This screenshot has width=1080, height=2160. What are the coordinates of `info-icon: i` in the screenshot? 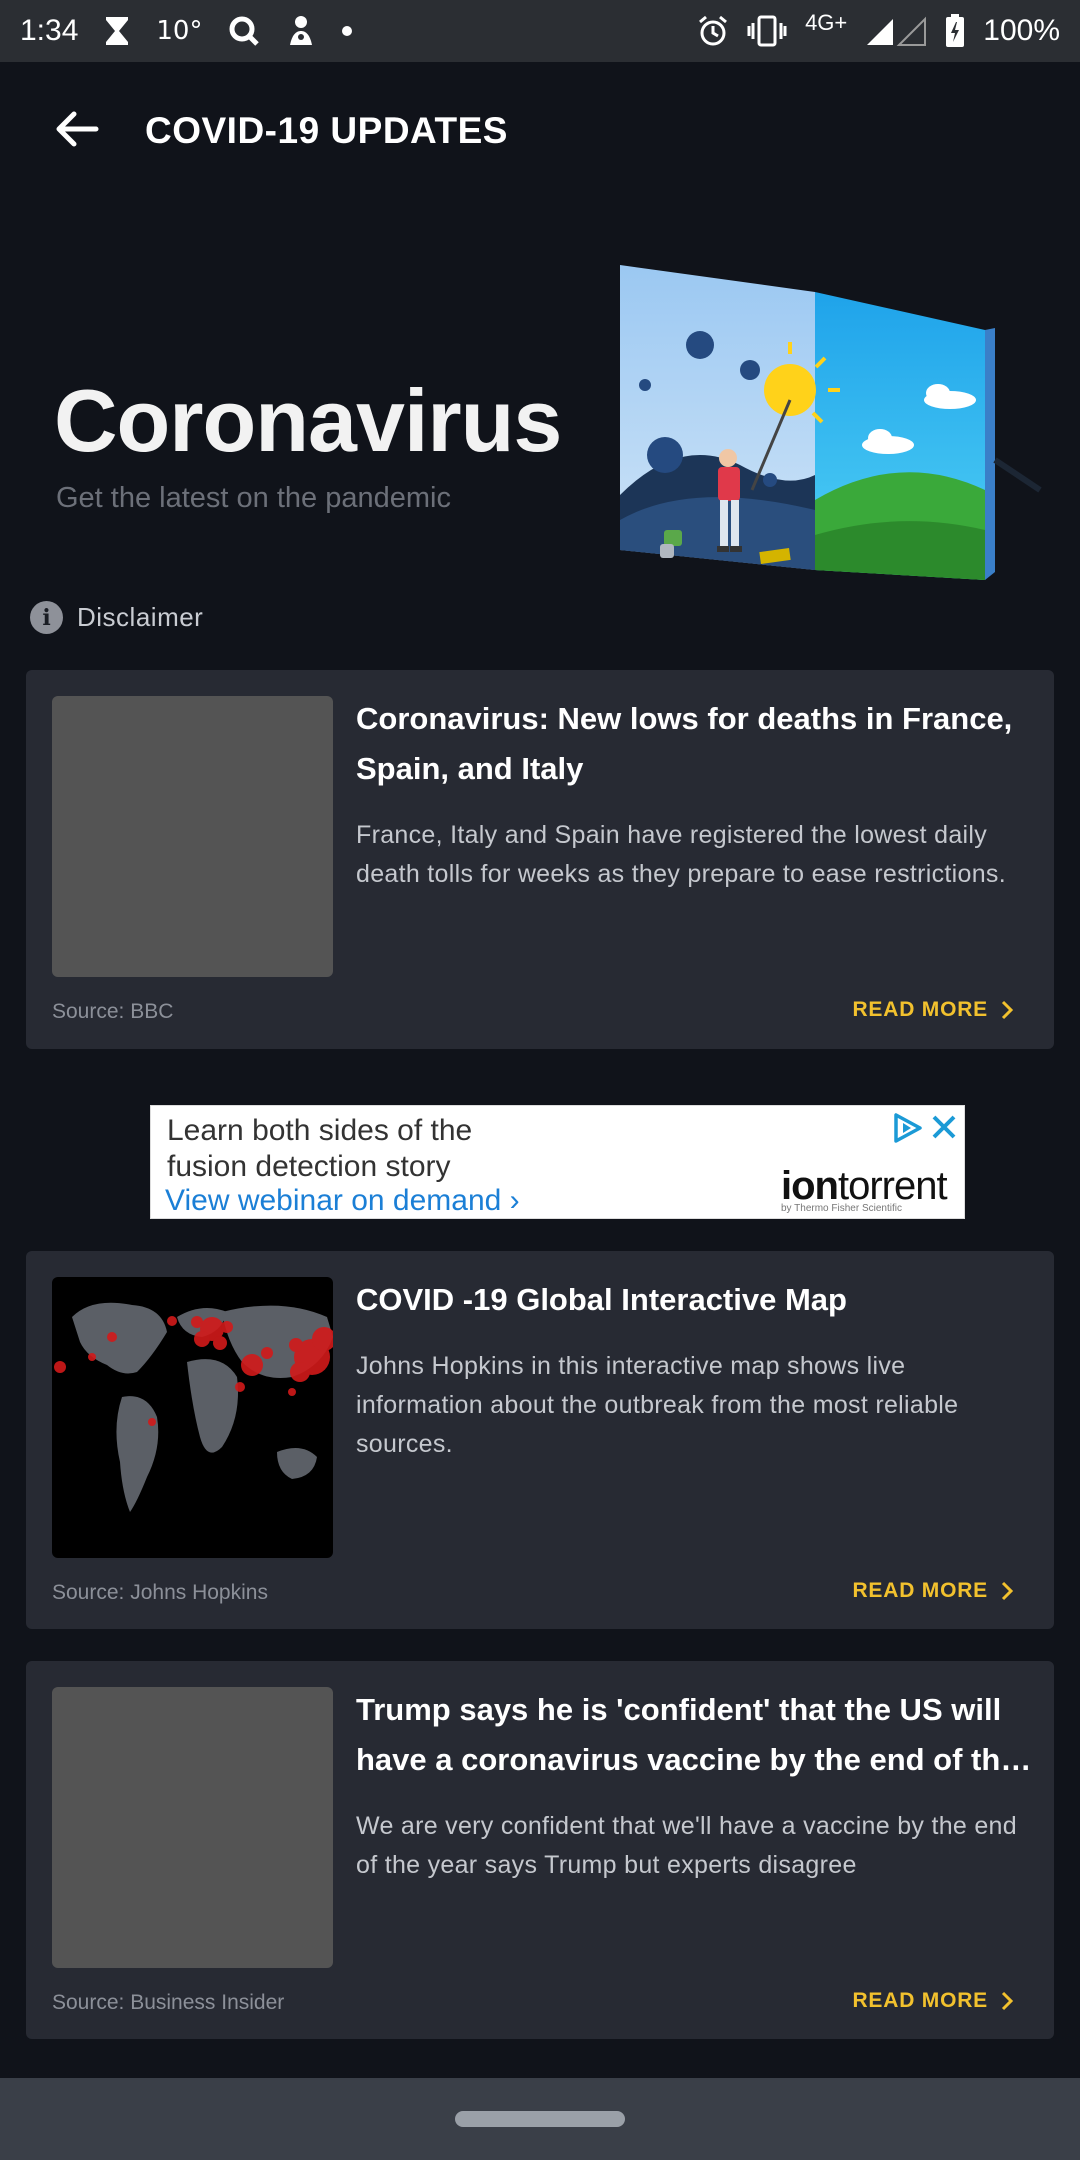 It's located at (46, 617).